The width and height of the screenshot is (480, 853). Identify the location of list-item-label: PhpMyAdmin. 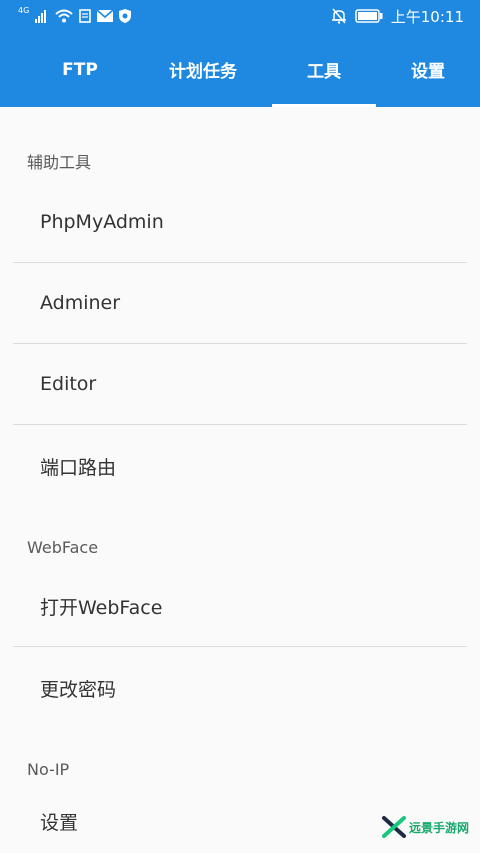
(102, 222).